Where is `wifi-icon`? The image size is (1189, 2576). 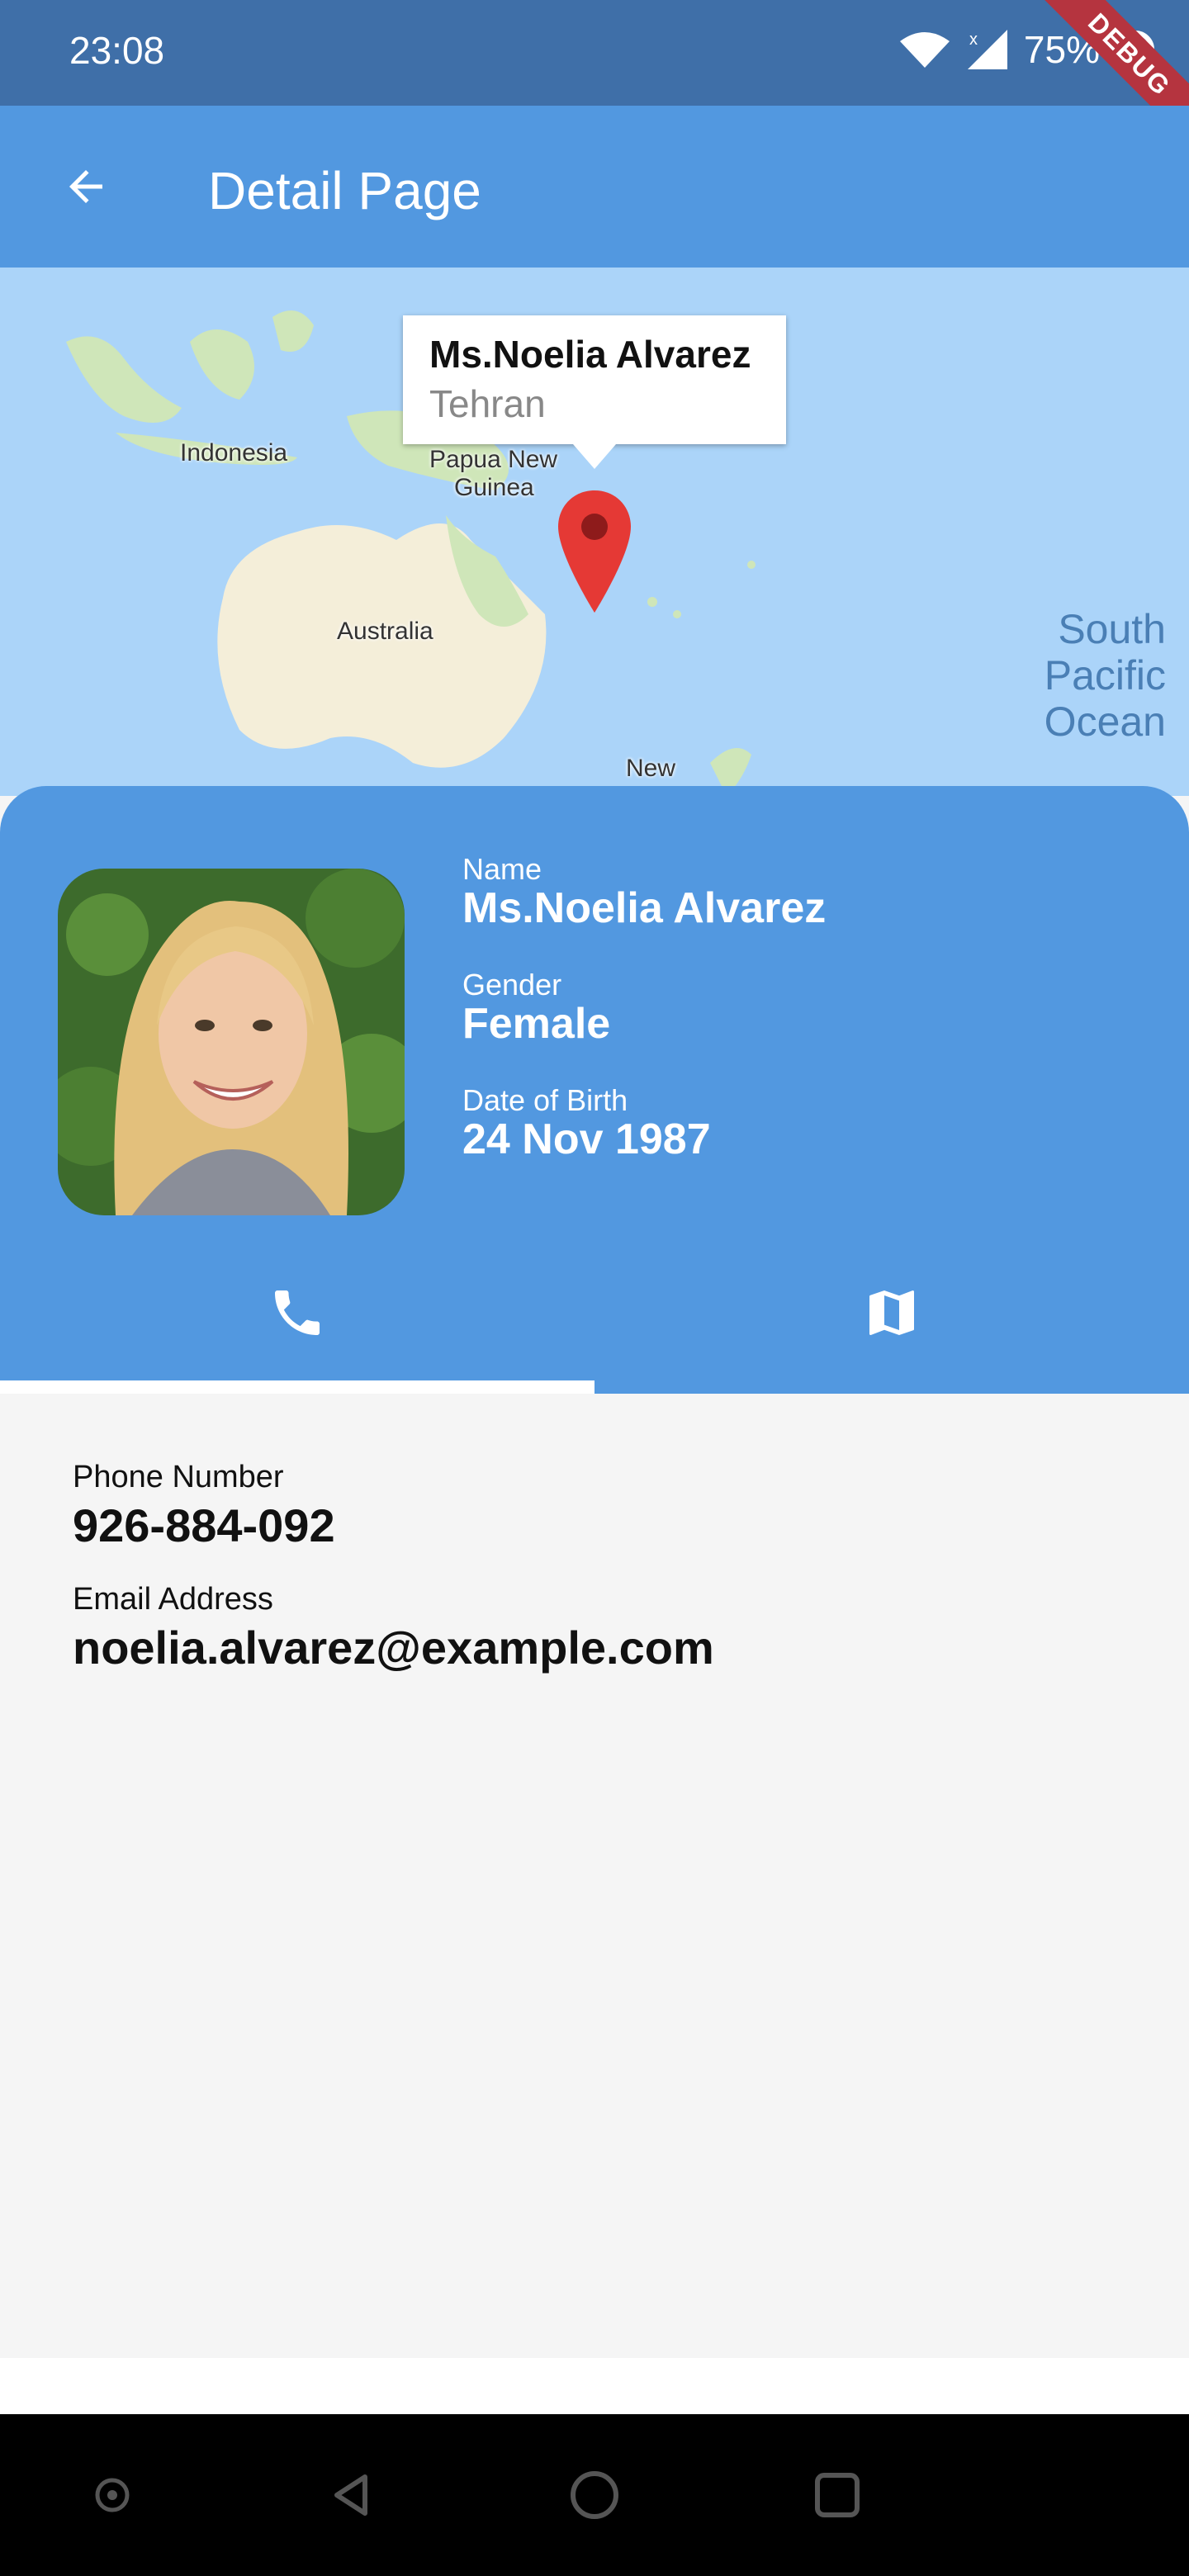 wifi-icon is located at coordinates (924, 50).